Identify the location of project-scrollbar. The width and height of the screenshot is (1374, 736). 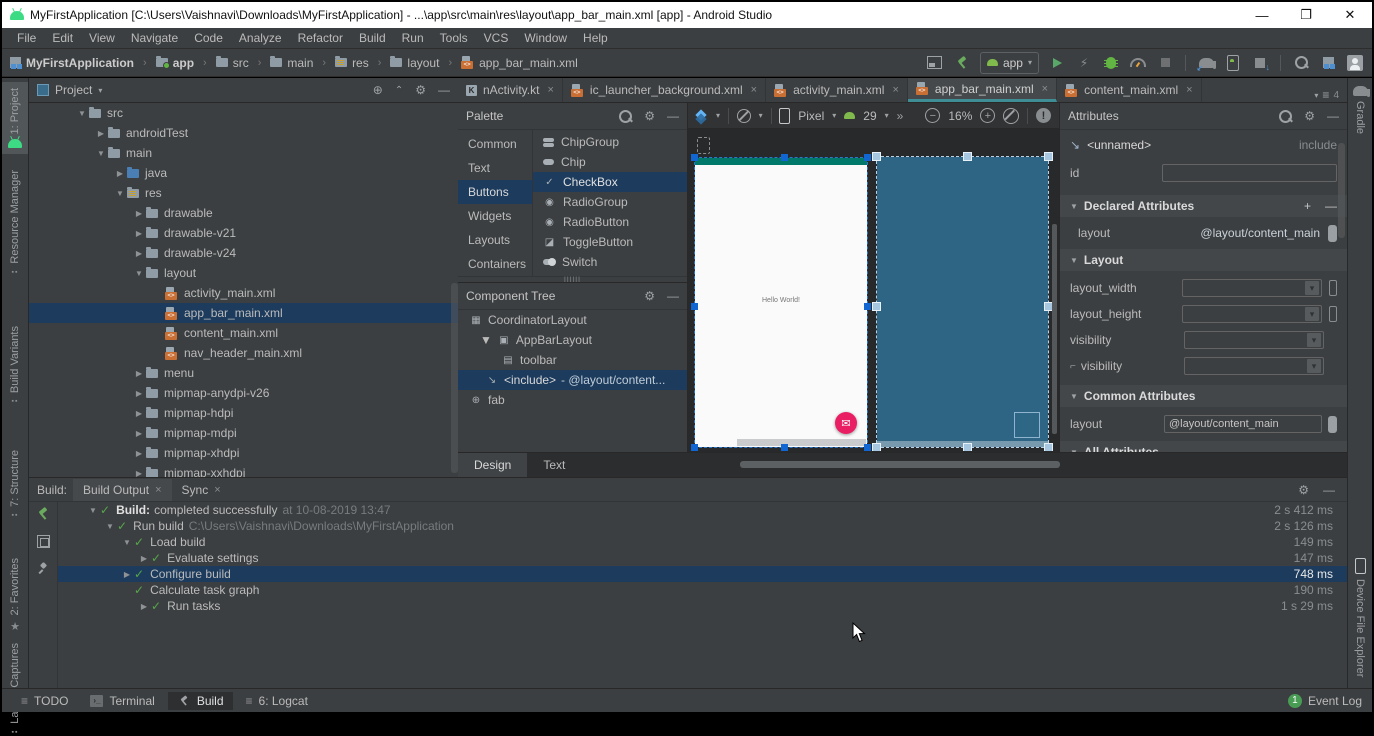
(454, 378).